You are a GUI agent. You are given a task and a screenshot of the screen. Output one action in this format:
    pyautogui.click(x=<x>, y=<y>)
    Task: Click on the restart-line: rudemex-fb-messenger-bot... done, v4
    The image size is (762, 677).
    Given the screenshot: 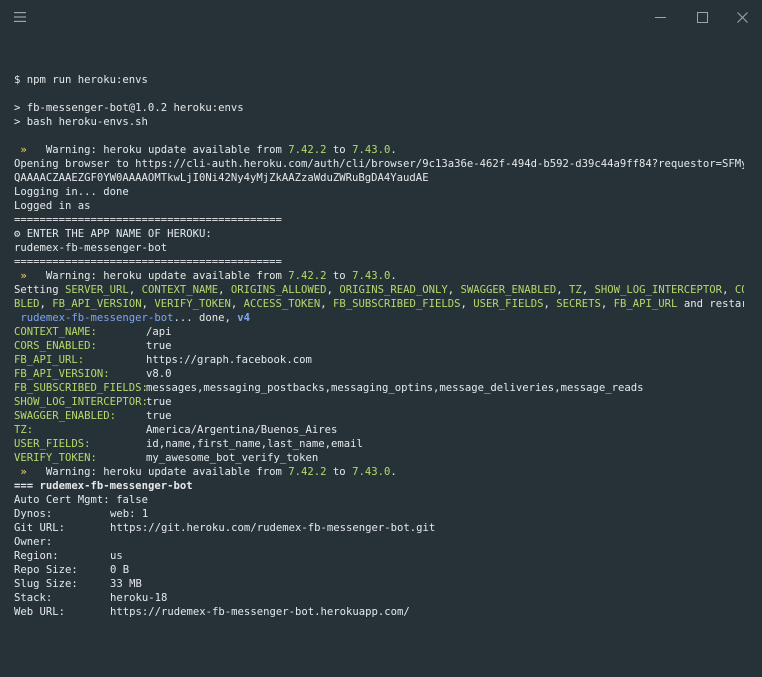 What is the action you would take?
    pyautogui.click(x=132, y=318)
    